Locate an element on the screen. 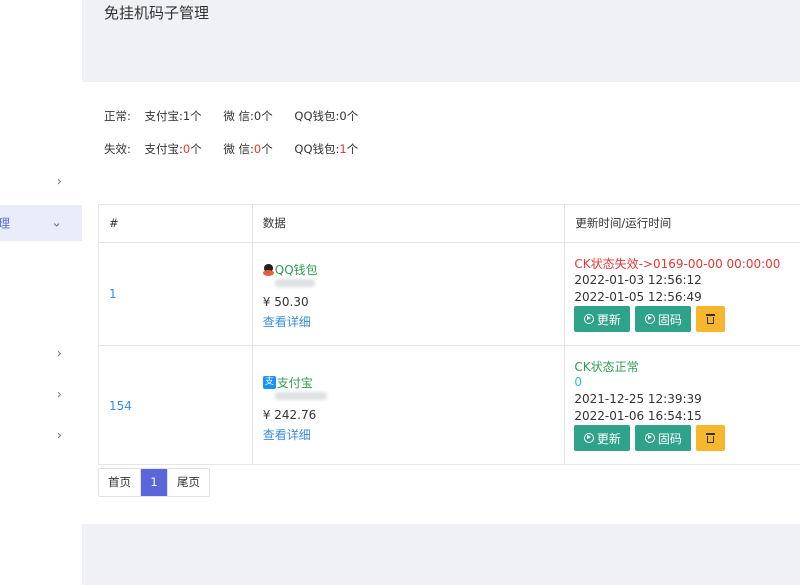 The height and width of the screenshot is (585, 800). sidebar-item-3: › is located at coordinates (41, 395).